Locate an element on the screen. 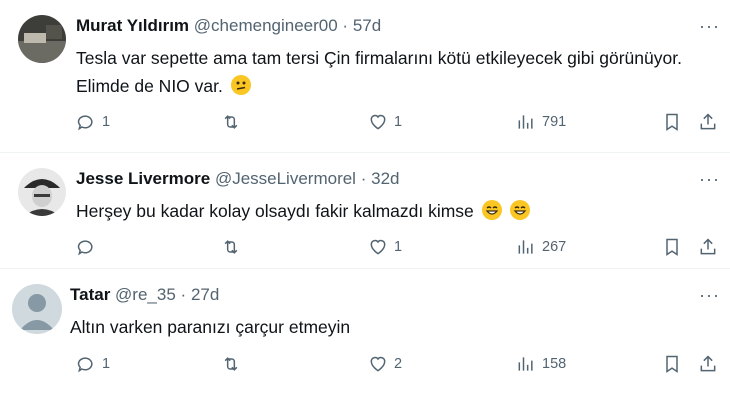 This screenshot has width=730, height=420. tweet-header: Murat Yıldırım @chemengineer00 · 57d is located at coordinates (228, 26).